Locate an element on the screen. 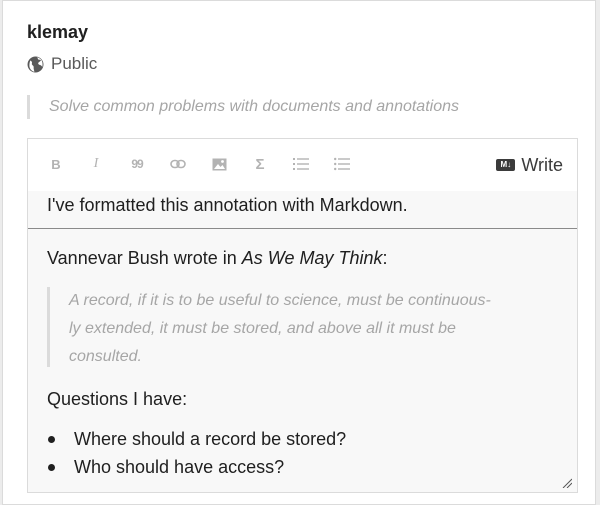 This screenshot has width=600, height=505. link-icon is located at coordinates (178, 164).